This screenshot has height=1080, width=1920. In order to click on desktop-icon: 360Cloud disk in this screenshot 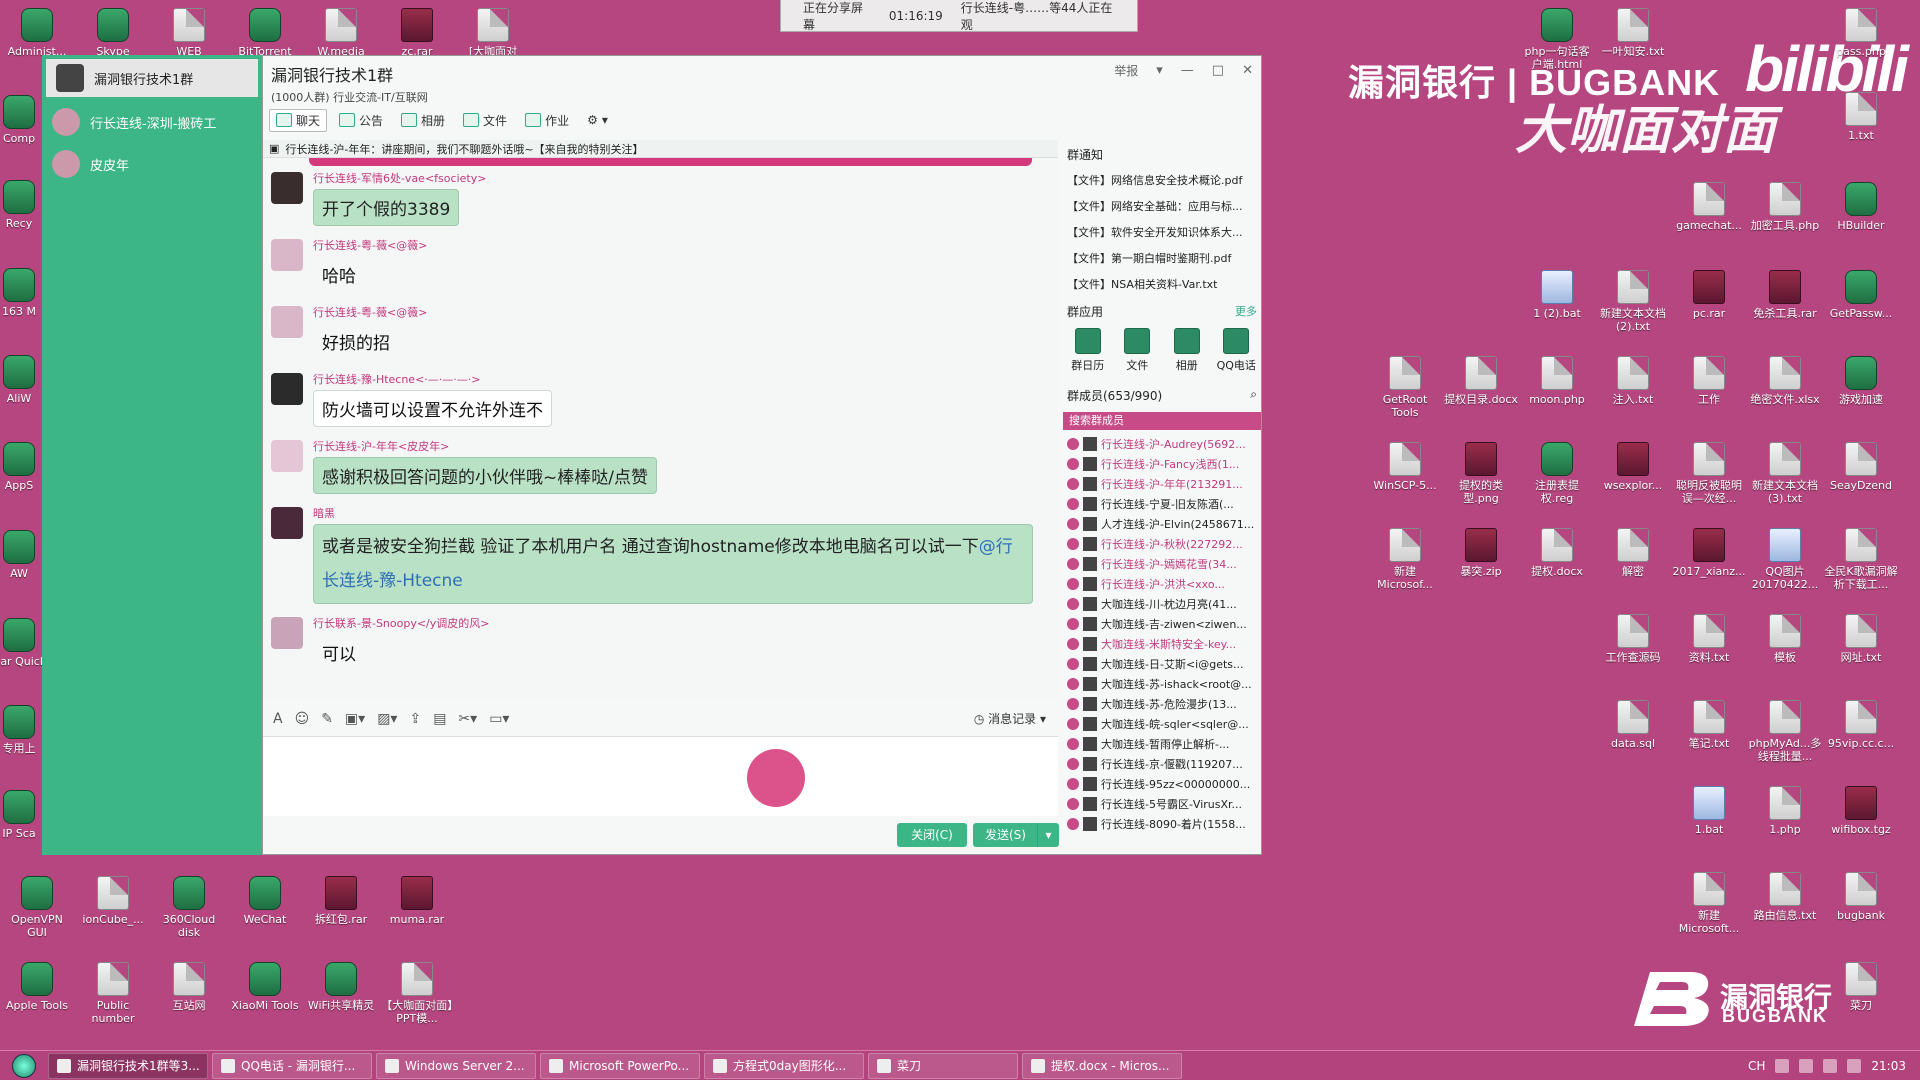, I will do `click(189, 907)`.